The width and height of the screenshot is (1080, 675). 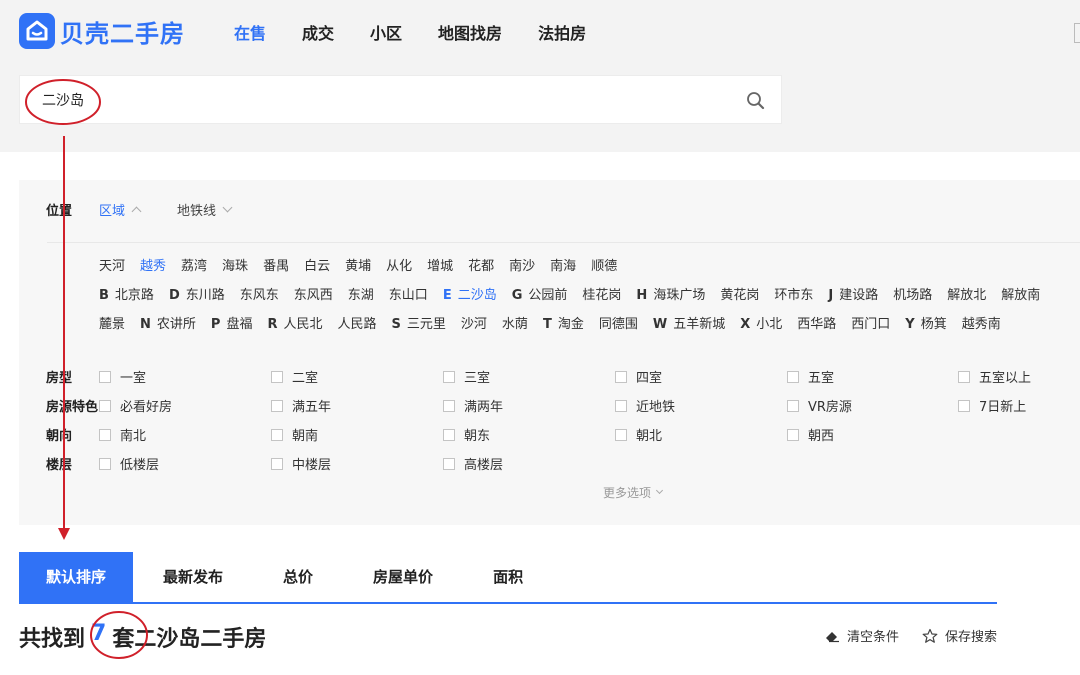 I want to click on filter-option: 必看好房, so click(x=135, y=405).